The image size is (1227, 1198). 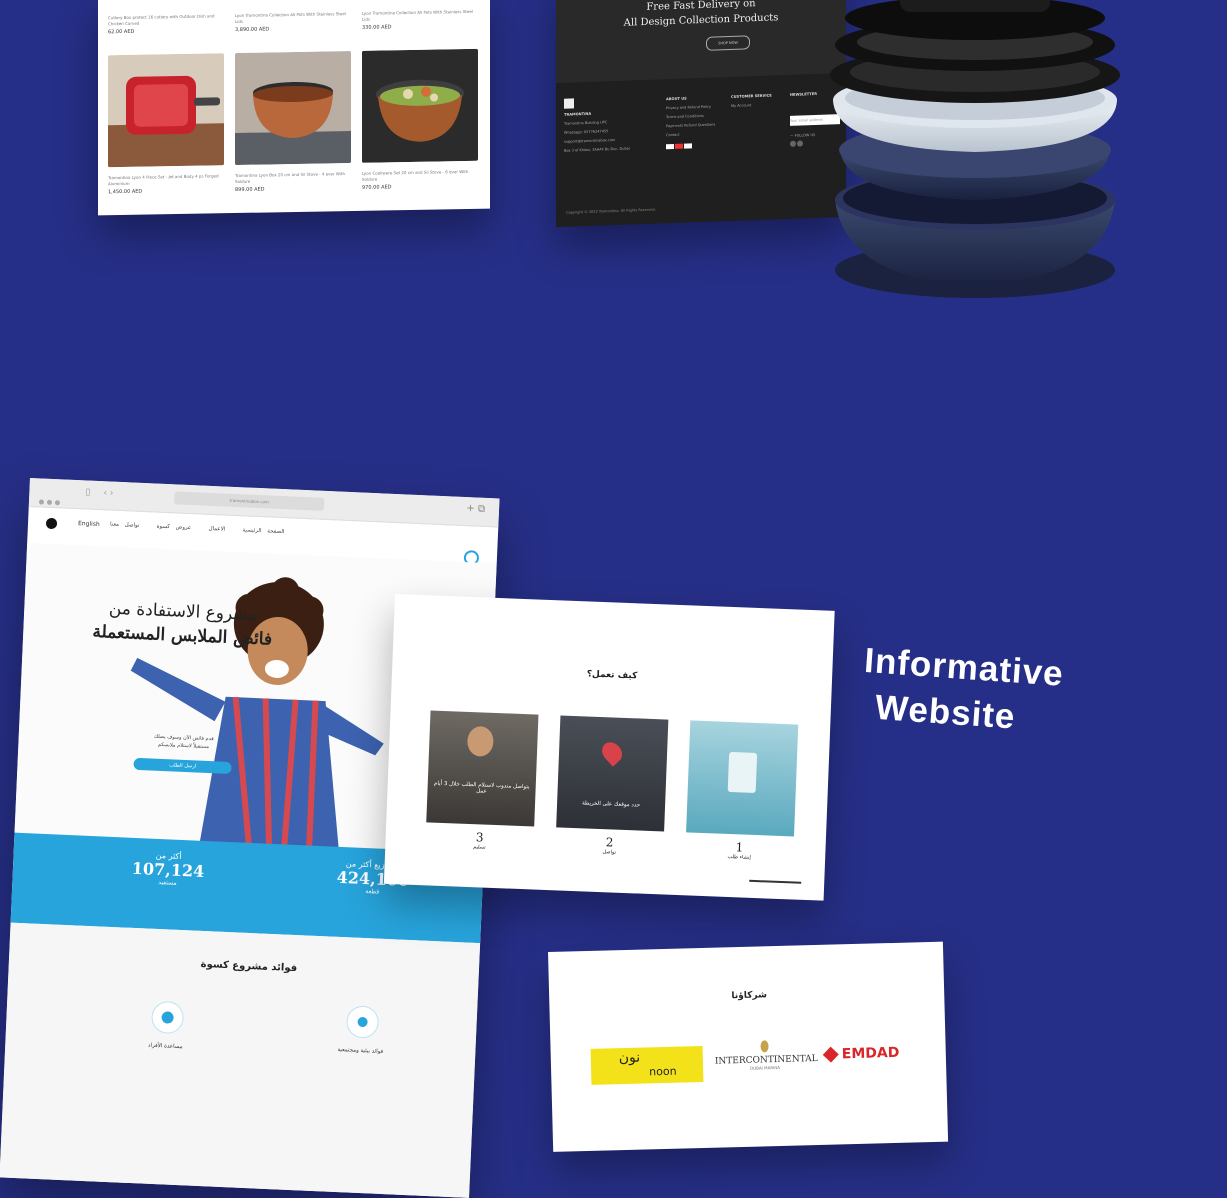 I want to click on noon-logo-arabic: نون, so click(x=629, y=1058).